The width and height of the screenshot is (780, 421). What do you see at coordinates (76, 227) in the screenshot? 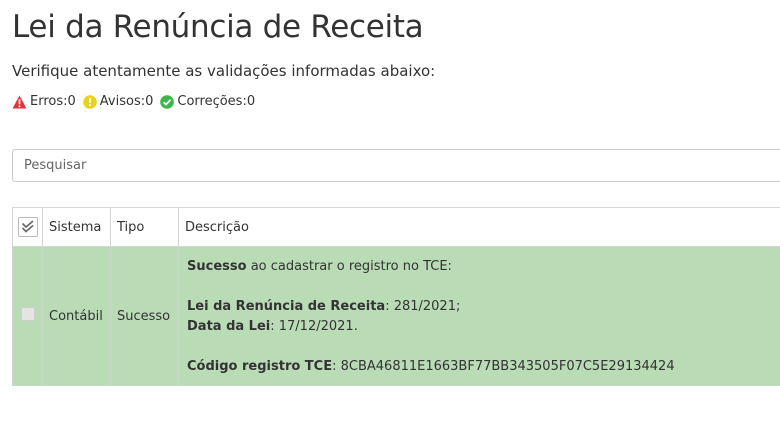
I see `column-header-sistema: Sistema` at bounding box center [76, 227].